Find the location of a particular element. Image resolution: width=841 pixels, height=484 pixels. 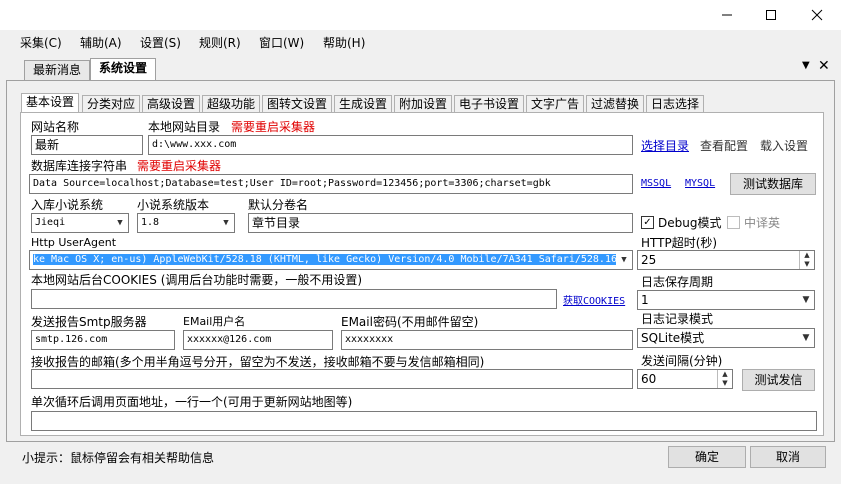

ok-button: 确定 is located at coordinates (707, 457).